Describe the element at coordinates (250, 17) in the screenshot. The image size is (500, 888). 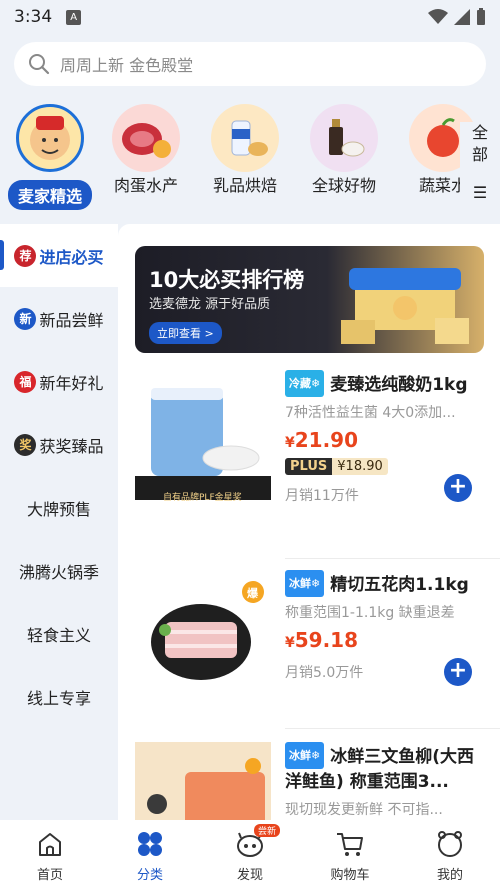
I see `status-bar: 3:34 A` at that location.